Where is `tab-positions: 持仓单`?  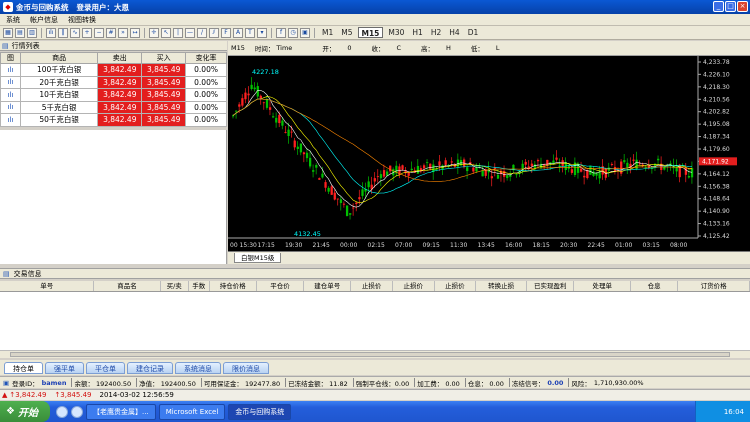 tab-positions: 持仓单 is located at coordinates (23, 367).